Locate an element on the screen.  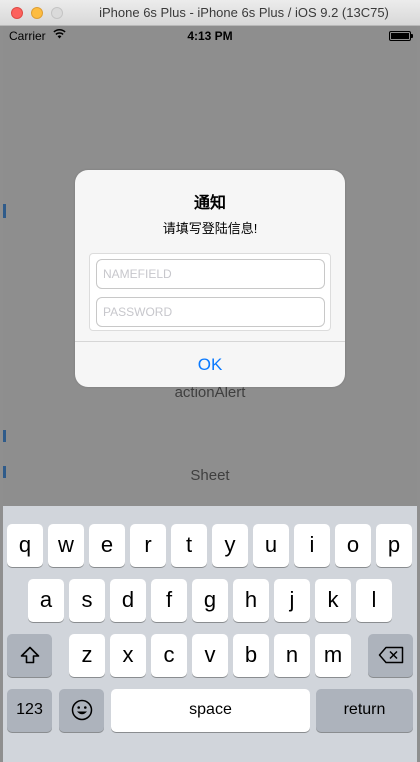
numbers-key: 123 is located at coordinates (29, 710).